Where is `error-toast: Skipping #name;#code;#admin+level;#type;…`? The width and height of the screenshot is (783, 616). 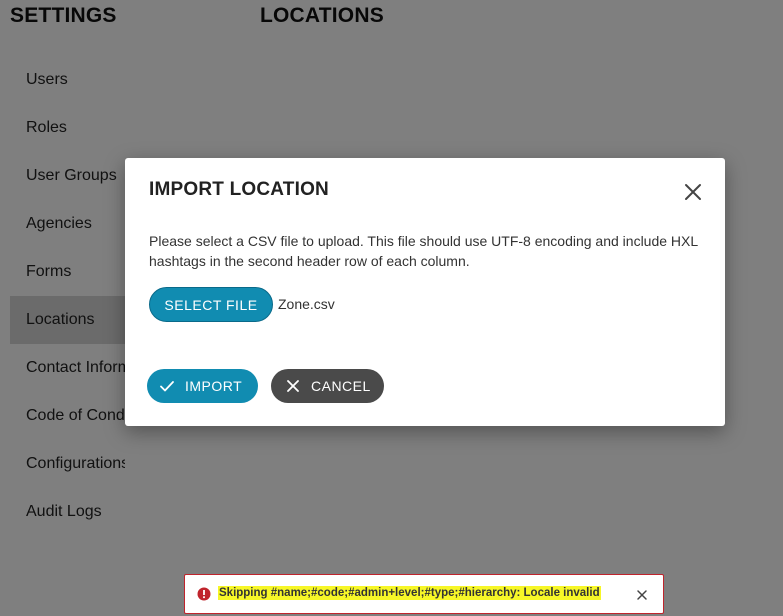
error-toast: Skipping #name;#code;#admin+level;#type;… is located at coordinates (424, 594).